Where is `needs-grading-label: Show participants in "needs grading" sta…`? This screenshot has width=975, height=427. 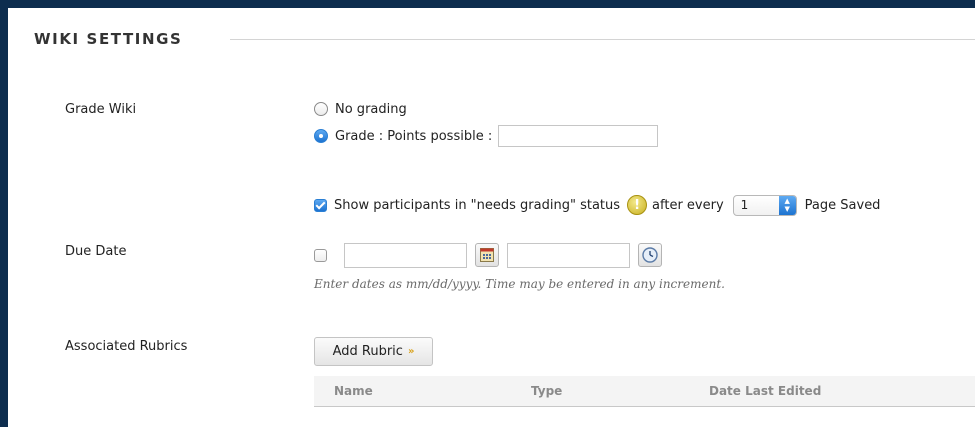
needs-grading-label: Show participants in "needs grading" sta… is located at coordinates (477, 205).